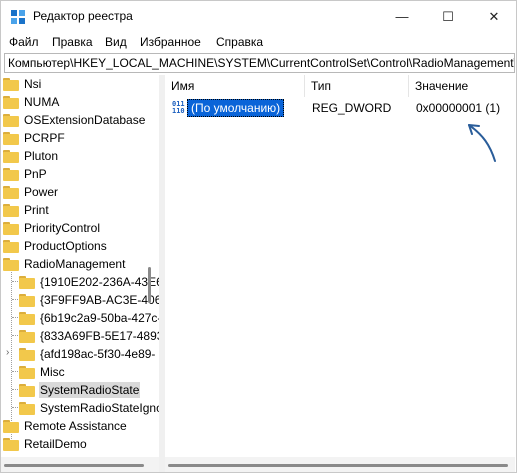 The width and height of the screenshot is (517, 473). I want to click on list-horizontal-scrollbar, so click(340, 464).